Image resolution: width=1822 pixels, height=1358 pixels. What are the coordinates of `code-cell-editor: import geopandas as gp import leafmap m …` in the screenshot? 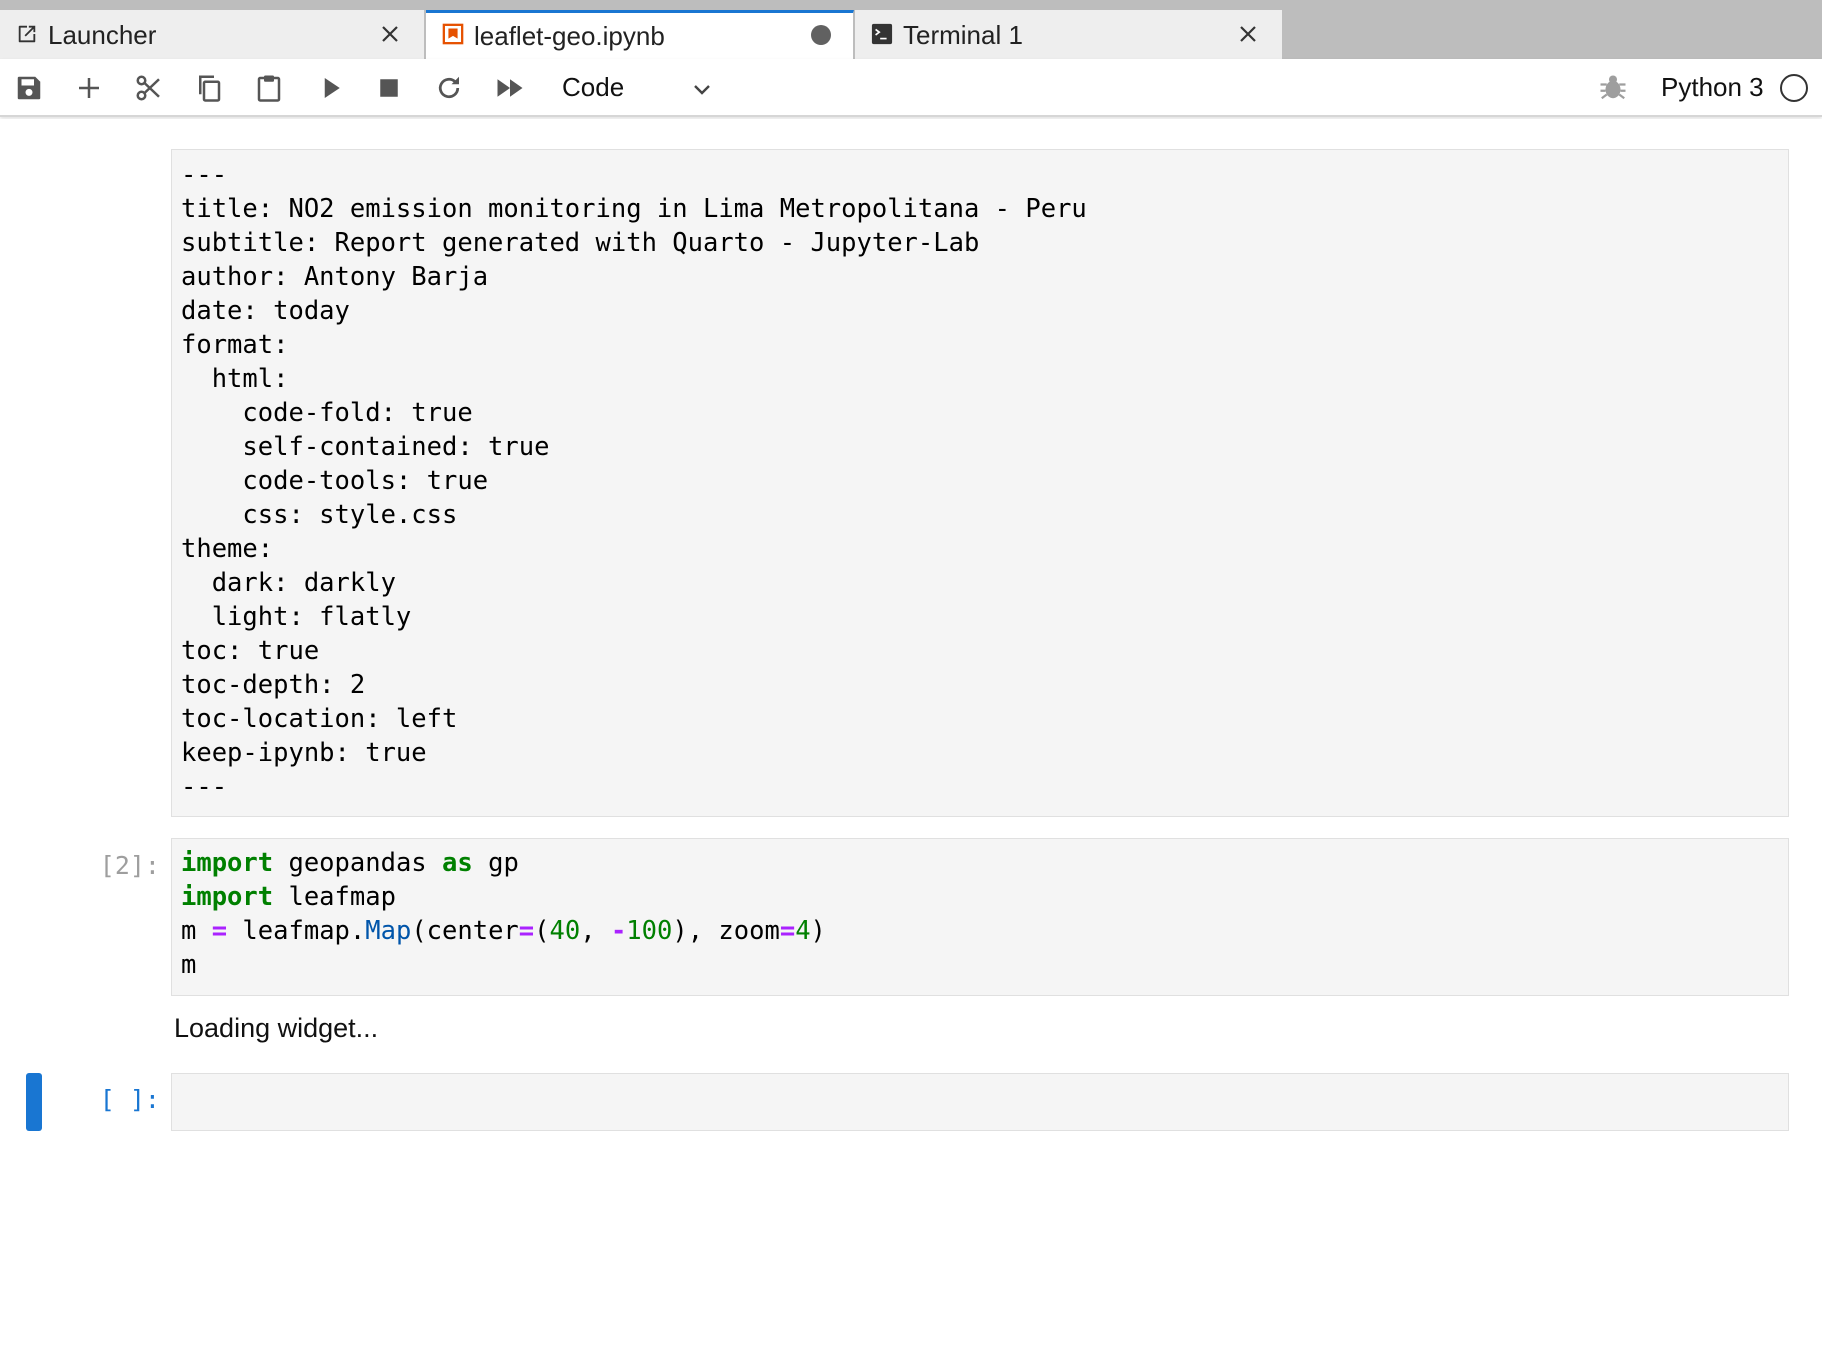 It's located at (980, 917).